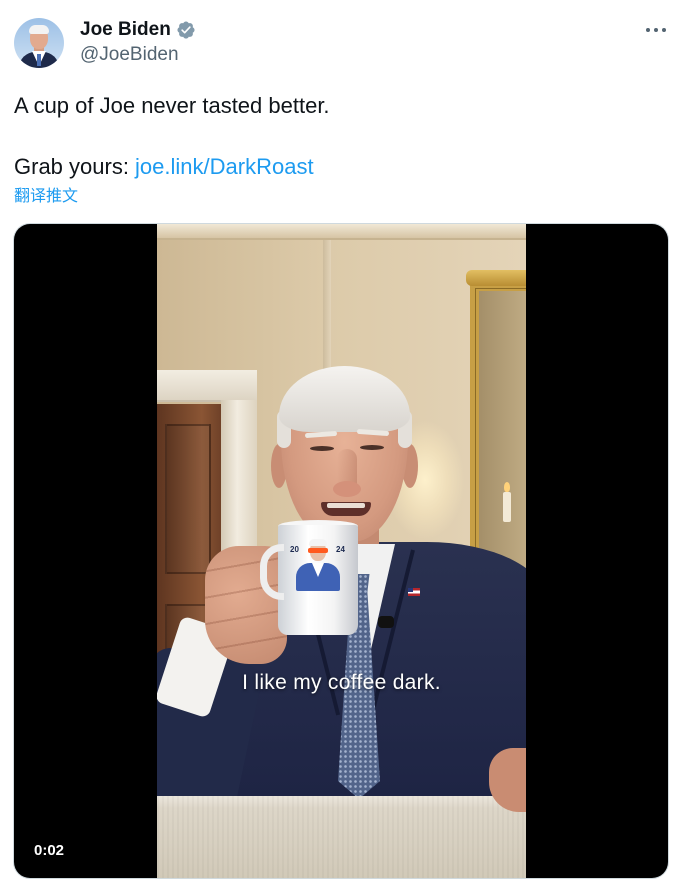  Describe the element at coordinates (344, 399) in the screenshot. I see `video-hair` at that location.